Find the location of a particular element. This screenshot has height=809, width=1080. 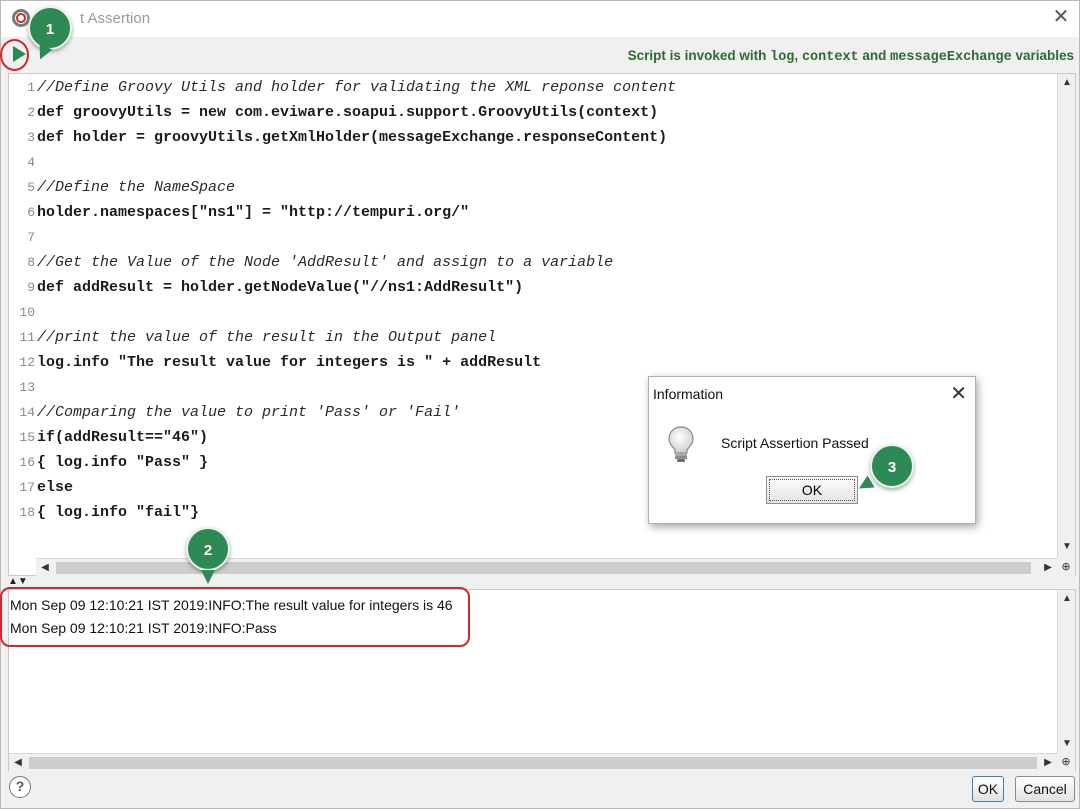

editor-vertical-scrollbar: ▲ ▼ is located at coordinates (1066, 316).